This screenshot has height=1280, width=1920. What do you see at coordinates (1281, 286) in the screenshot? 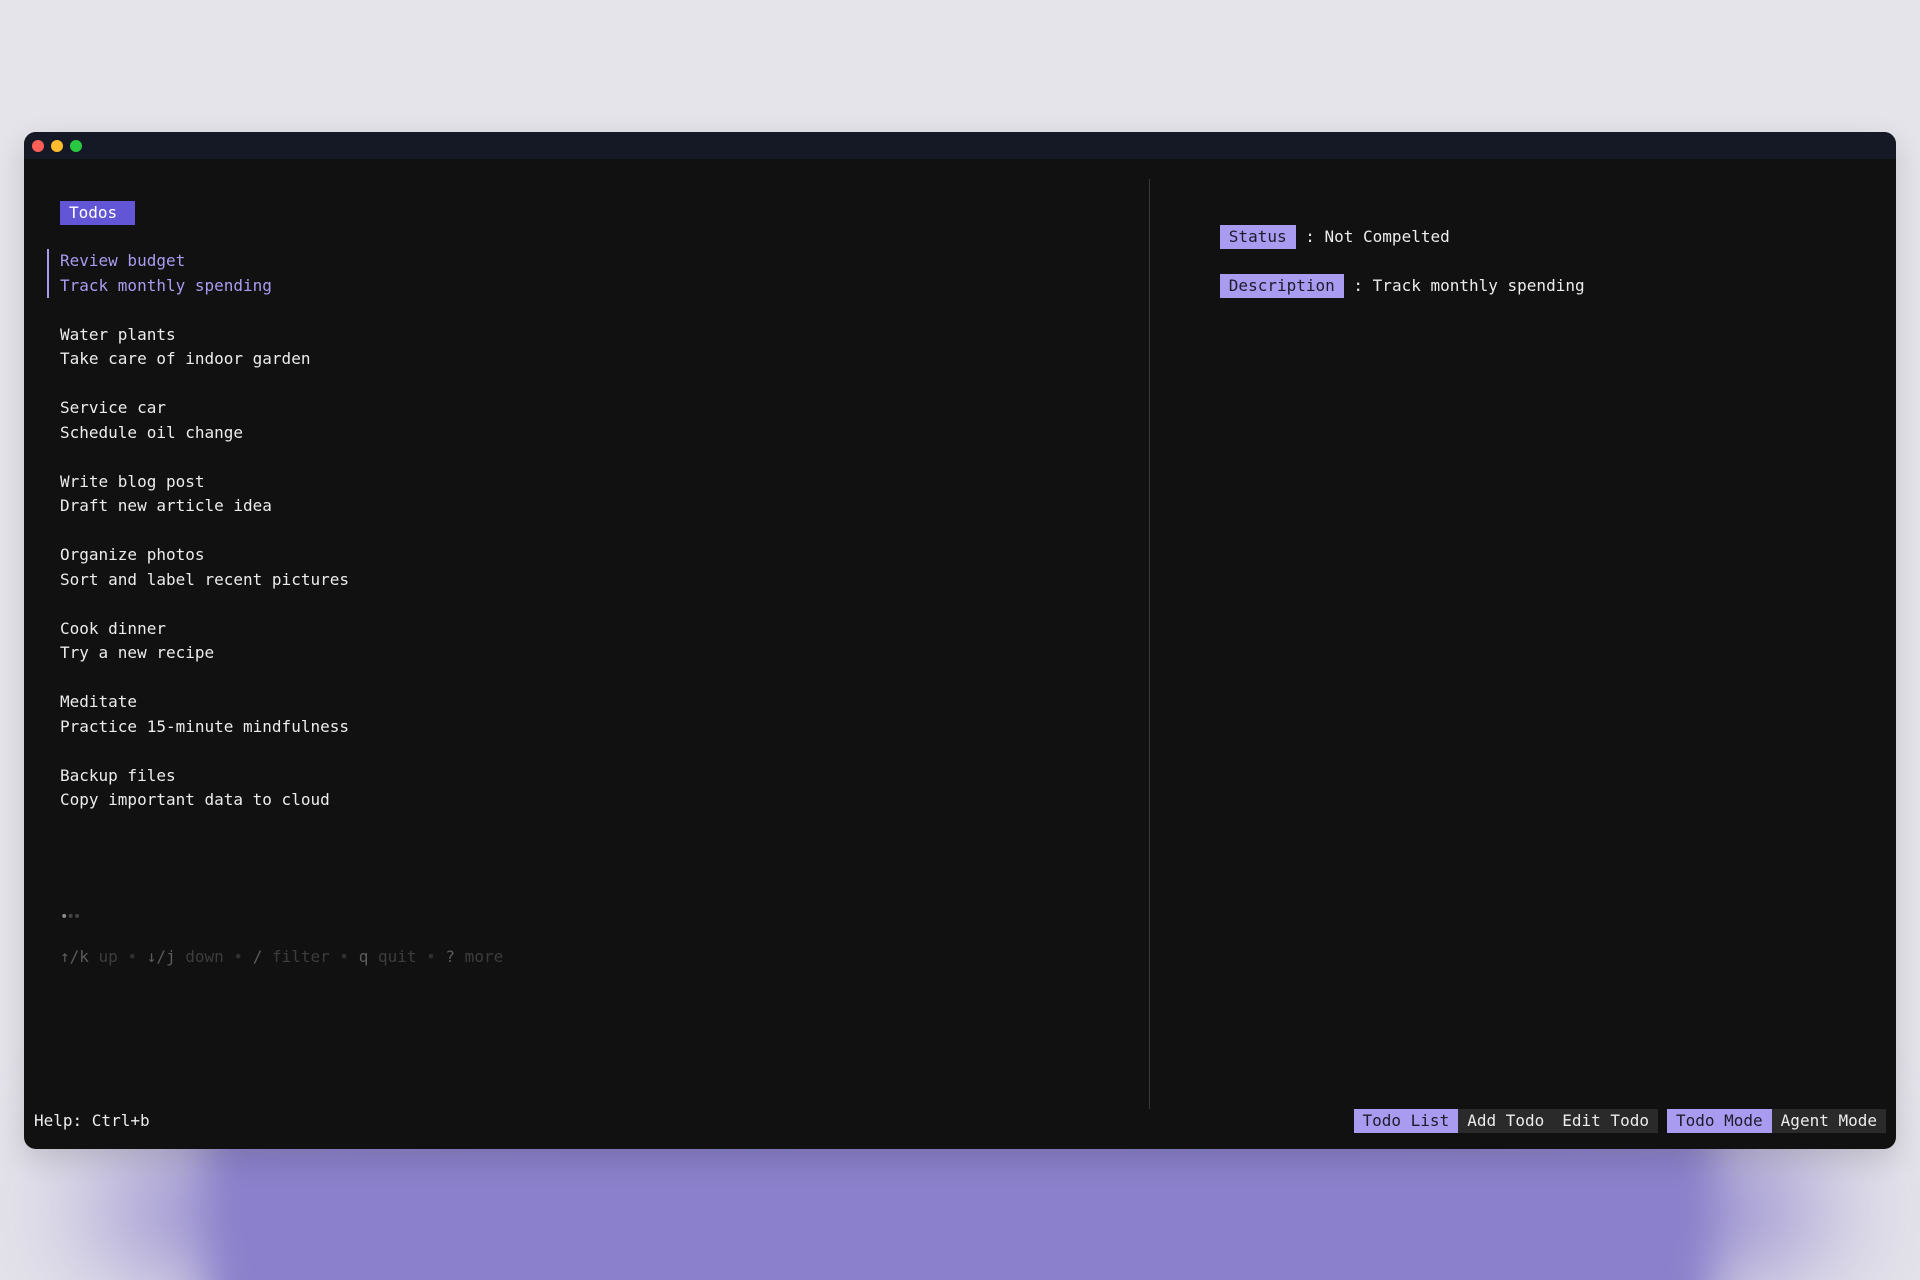
I see `description-label: Description` at bounding box center [1281, 286].